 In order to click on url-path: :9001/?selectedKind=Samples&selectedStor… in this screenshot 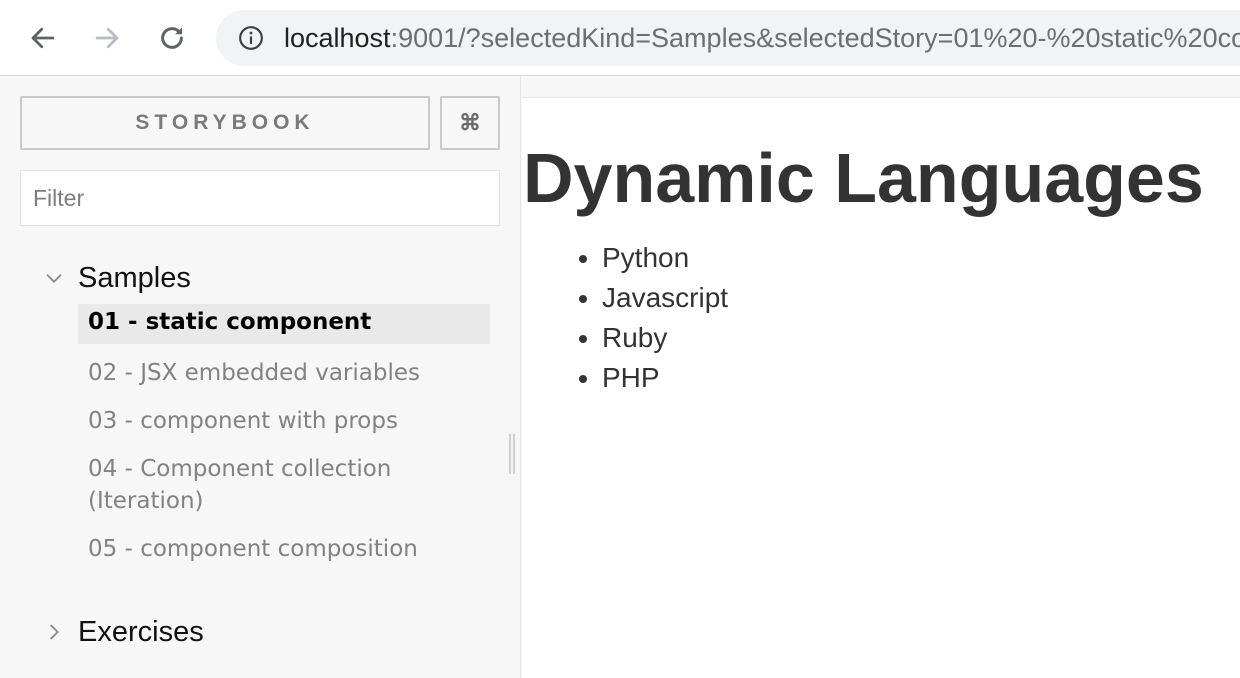, I will do `click(815, 38)`.